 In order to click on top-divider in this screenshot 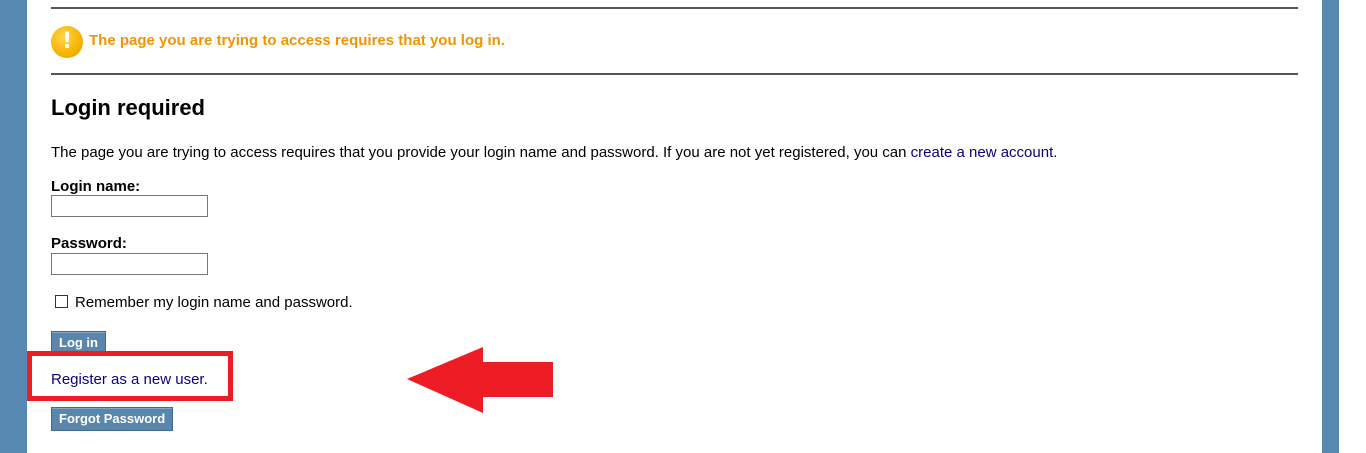, I will do `click(674, 8)`.